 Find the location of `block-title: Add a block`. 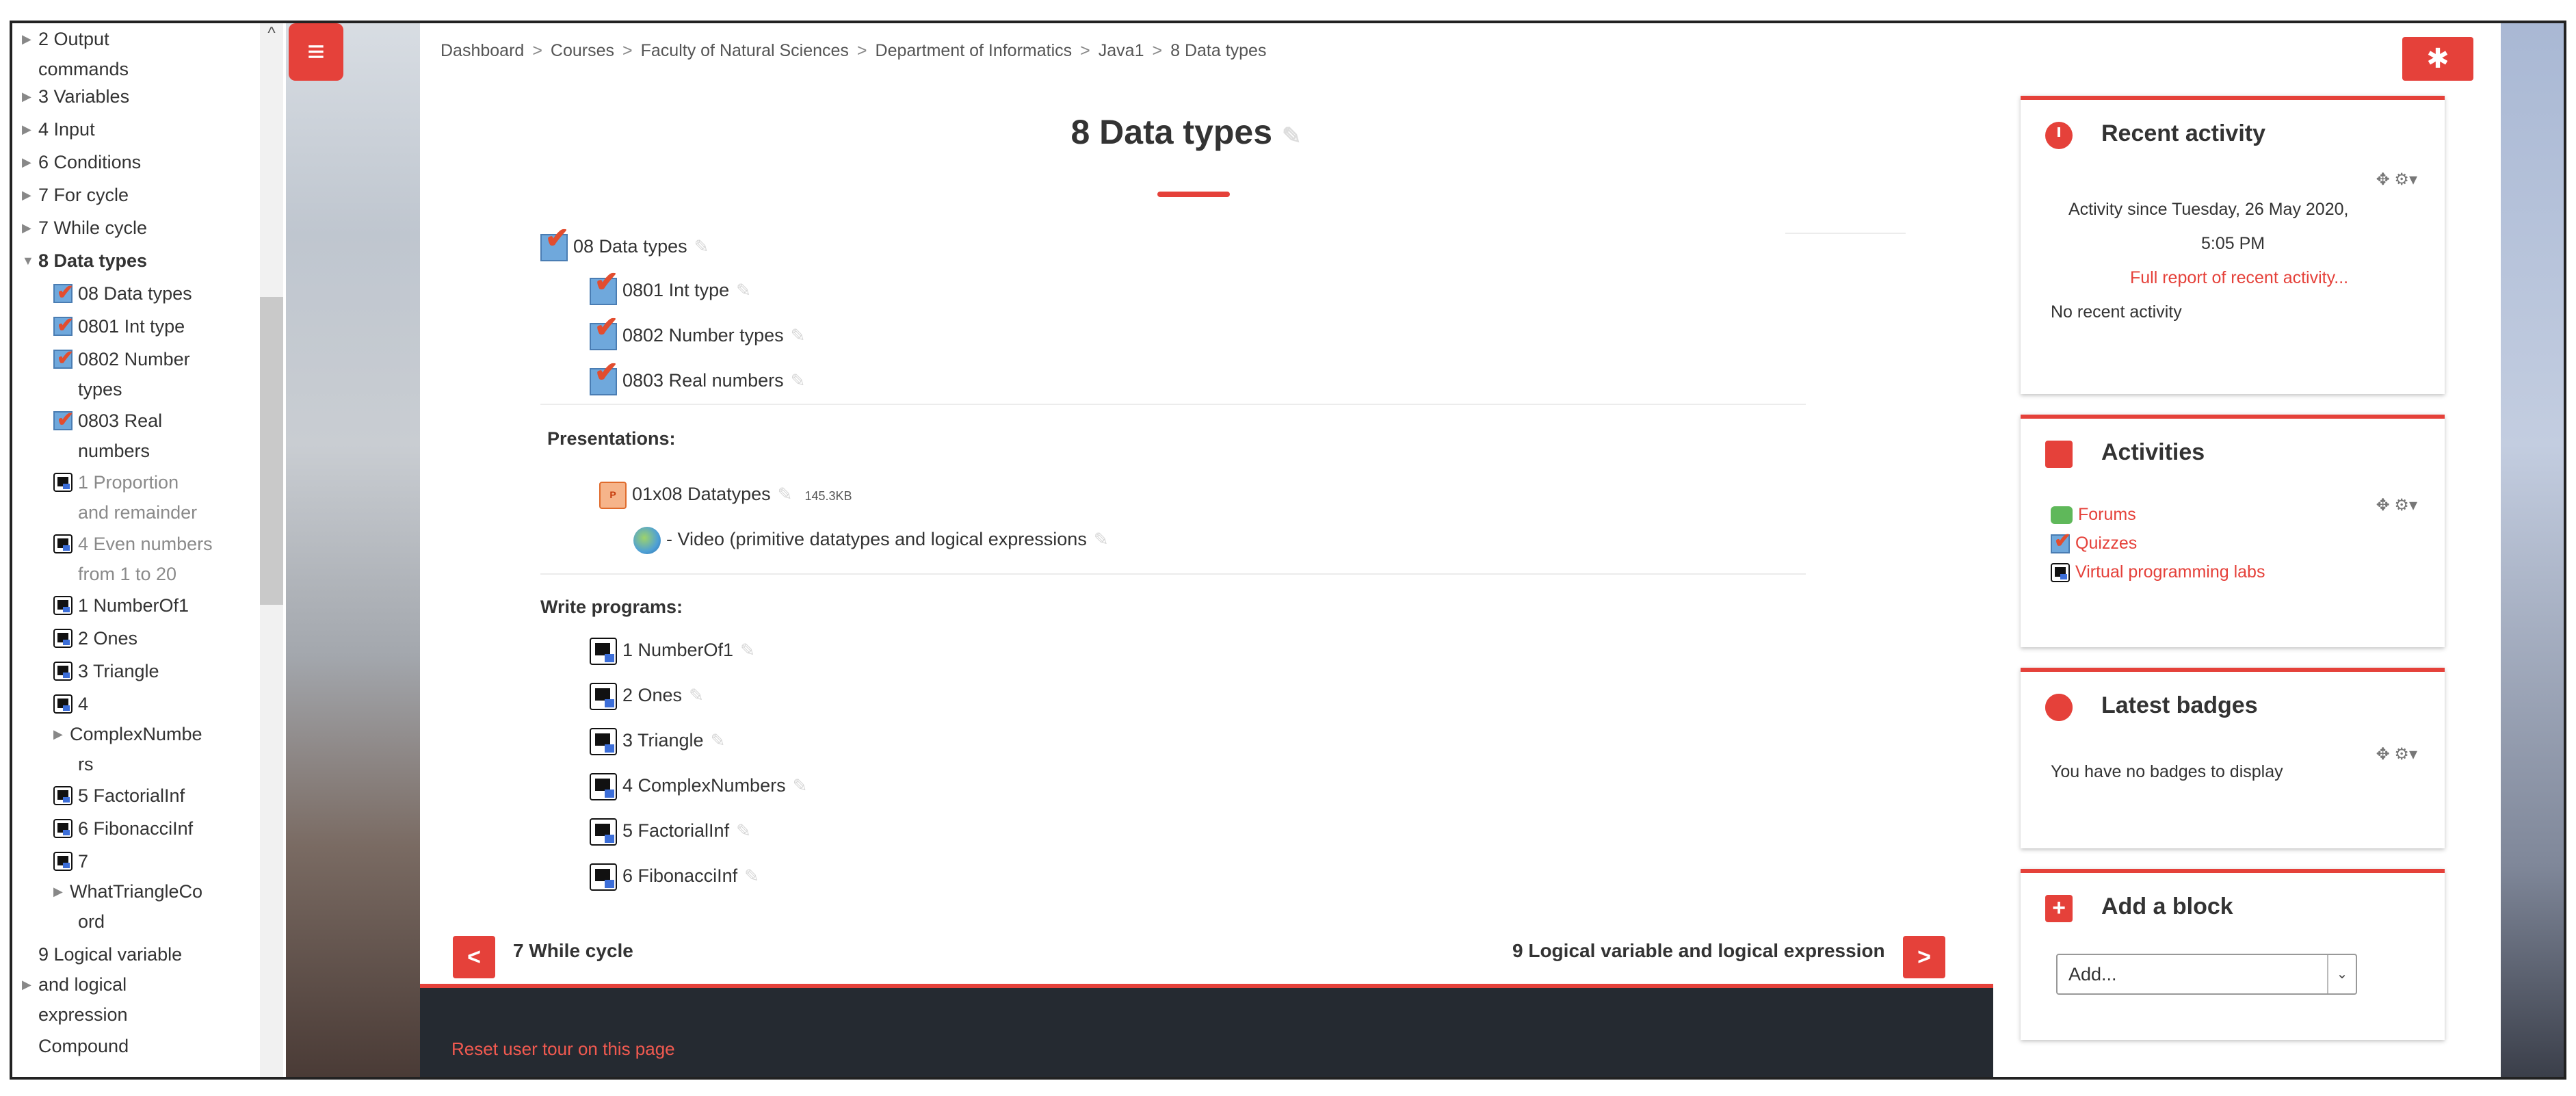

block-title: Add a block is located at coordinates (2167, 906).